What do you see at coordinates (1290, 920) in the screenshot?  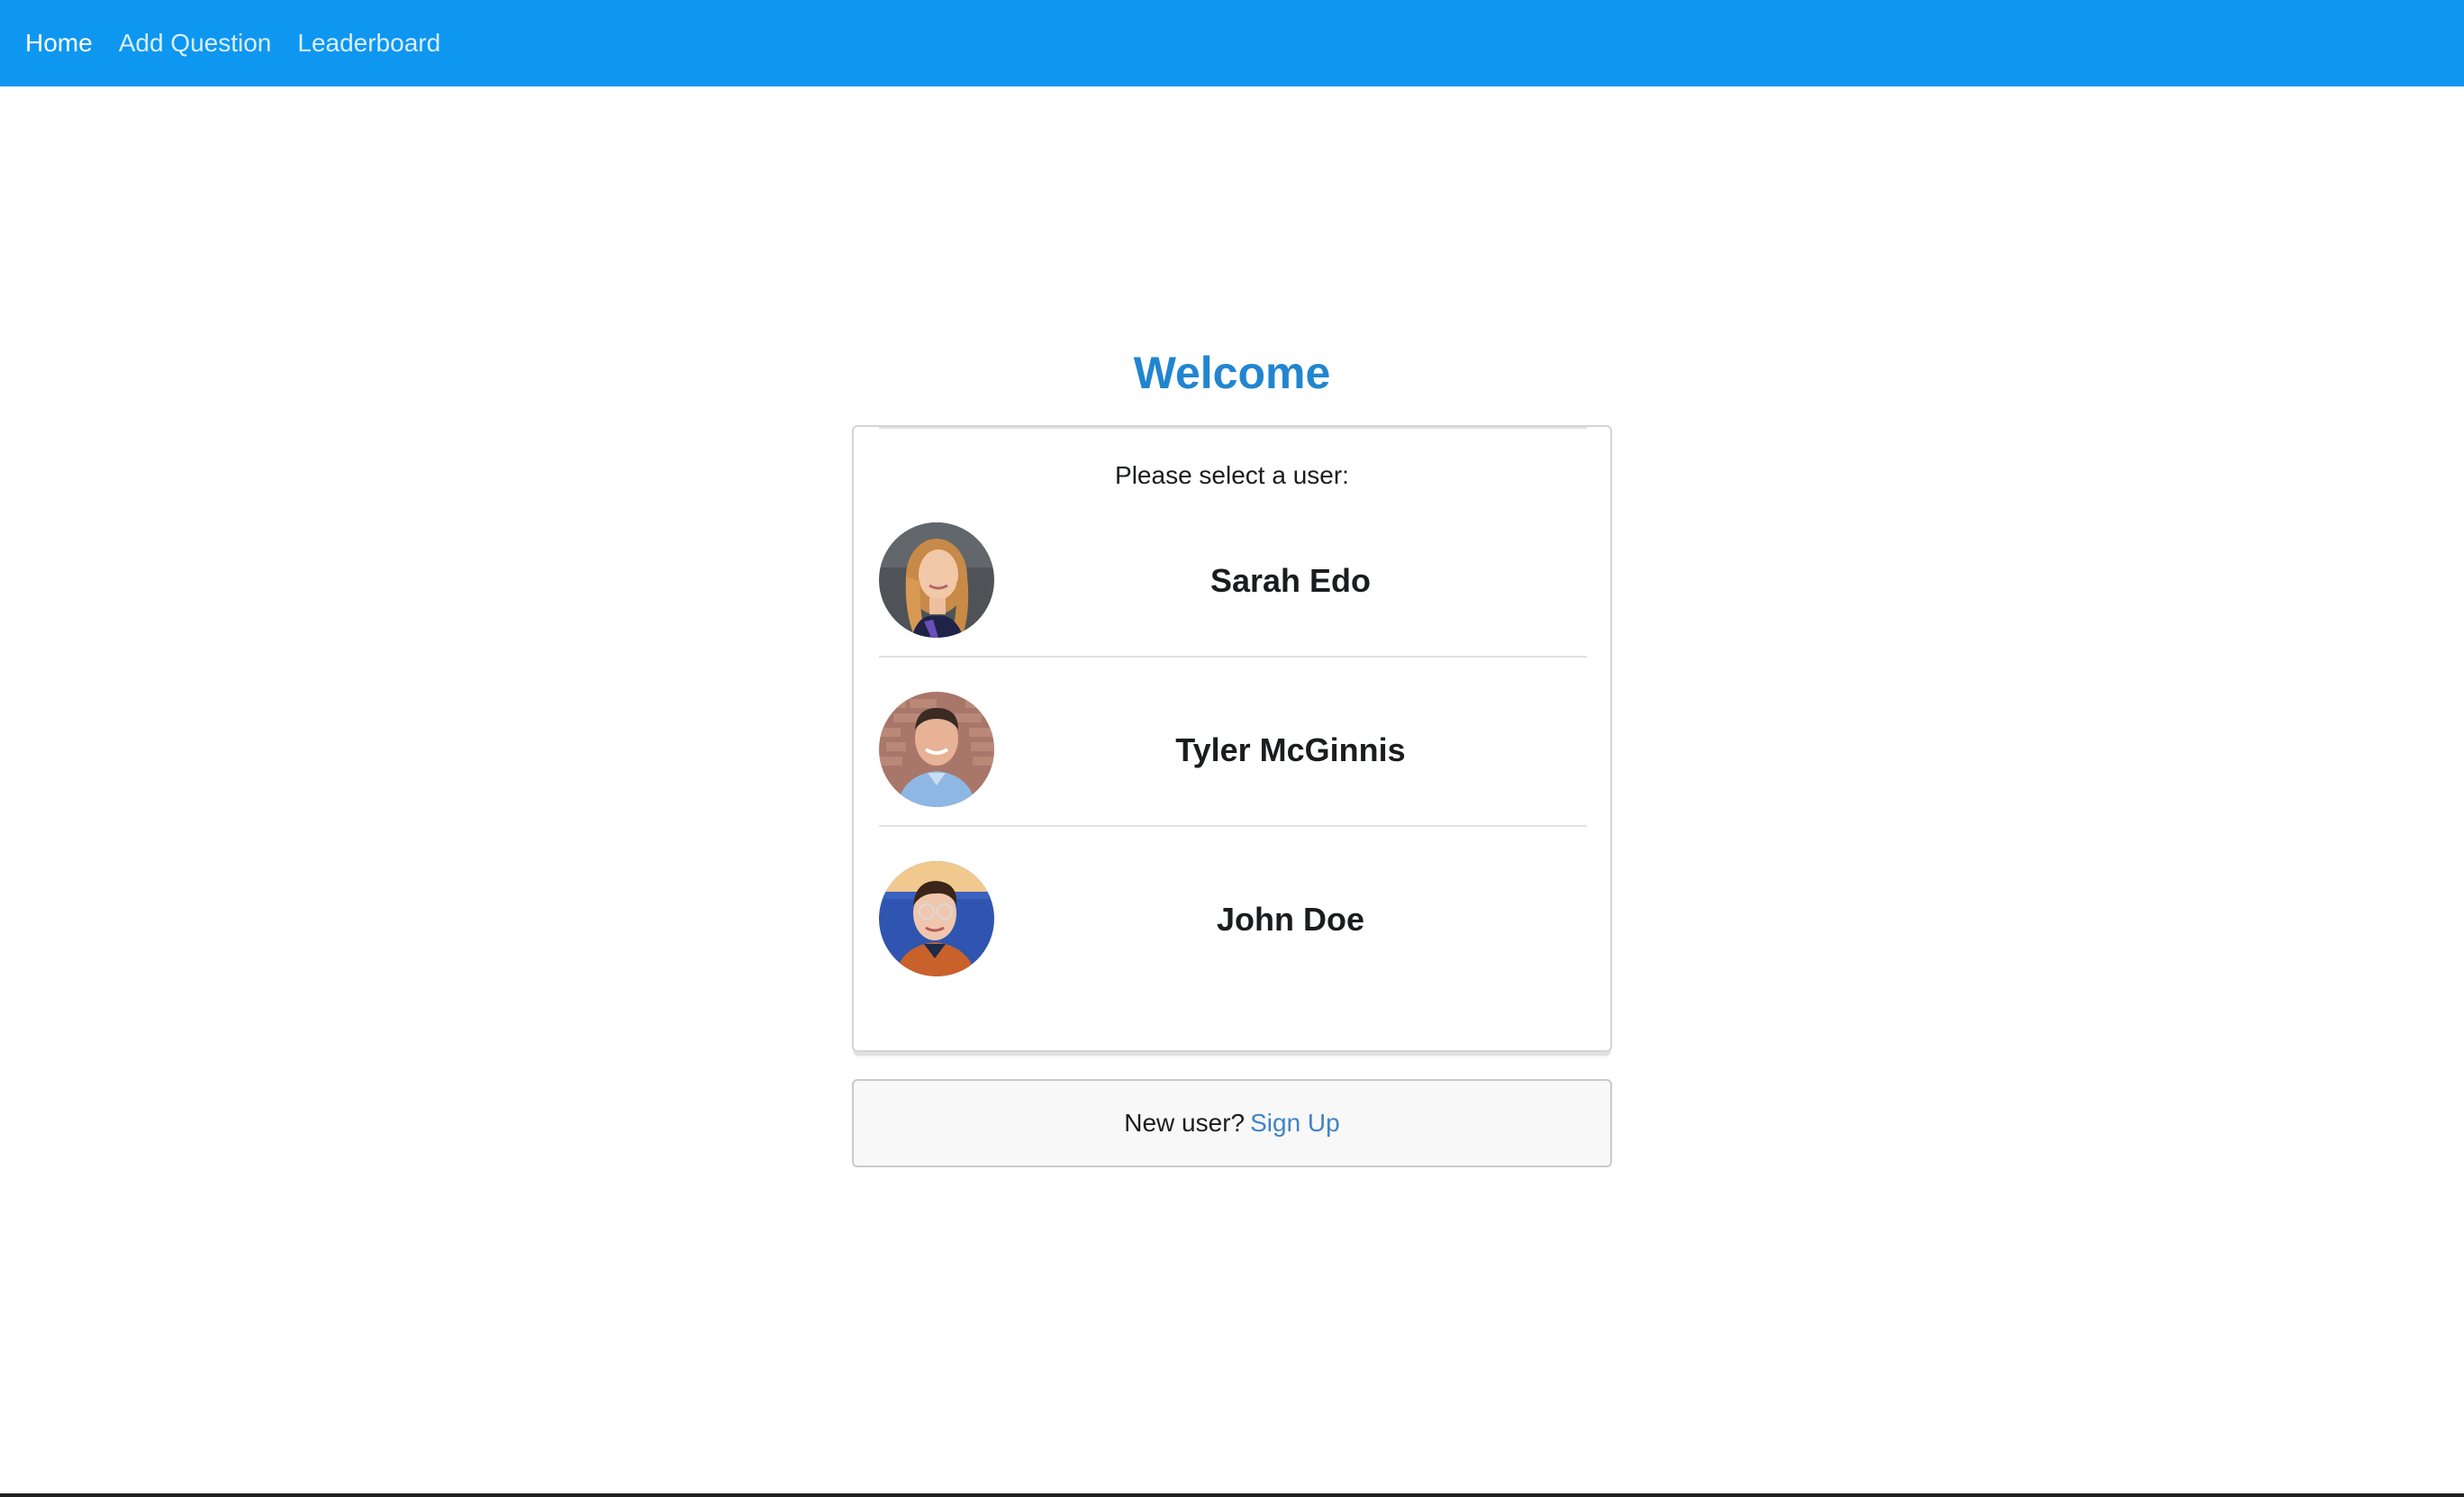 I see `user-name: John Doe` at bounding box center [1290, 920].